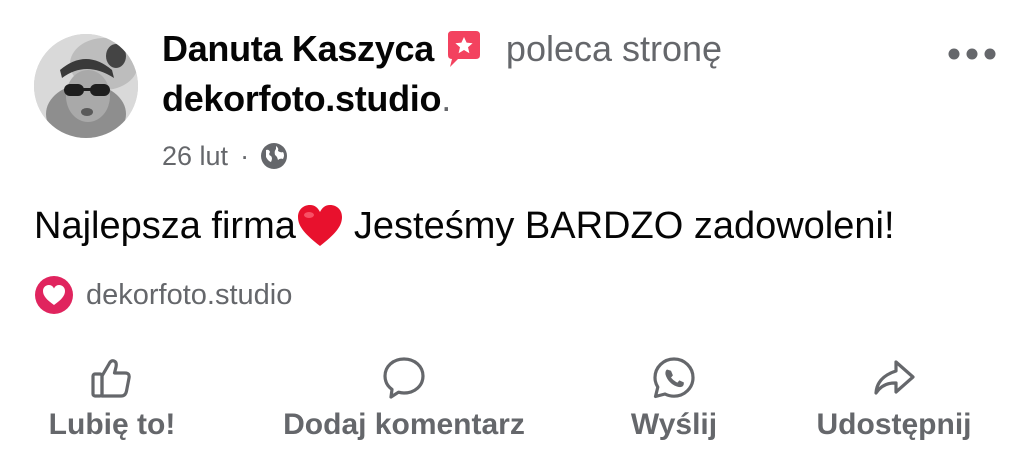 Image resolution: width=1024 pixels, height=460 pixels. I want to click on like-button: Lubię to!, so click(112, 398).